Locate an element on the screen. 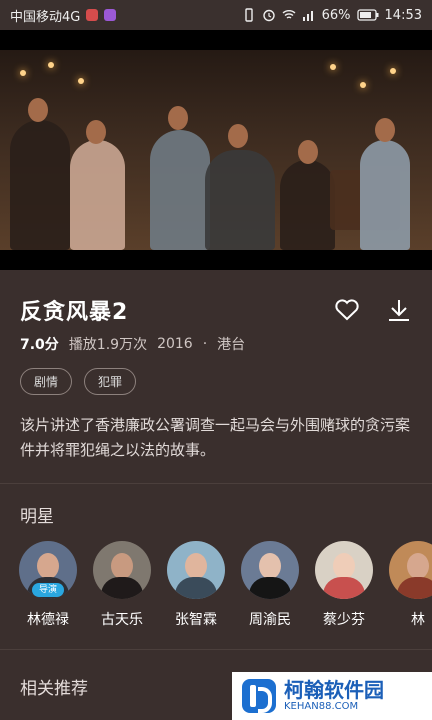  watermark: 柯翰软件园 KEHAN88.COM is located at coordinates (332, 696).